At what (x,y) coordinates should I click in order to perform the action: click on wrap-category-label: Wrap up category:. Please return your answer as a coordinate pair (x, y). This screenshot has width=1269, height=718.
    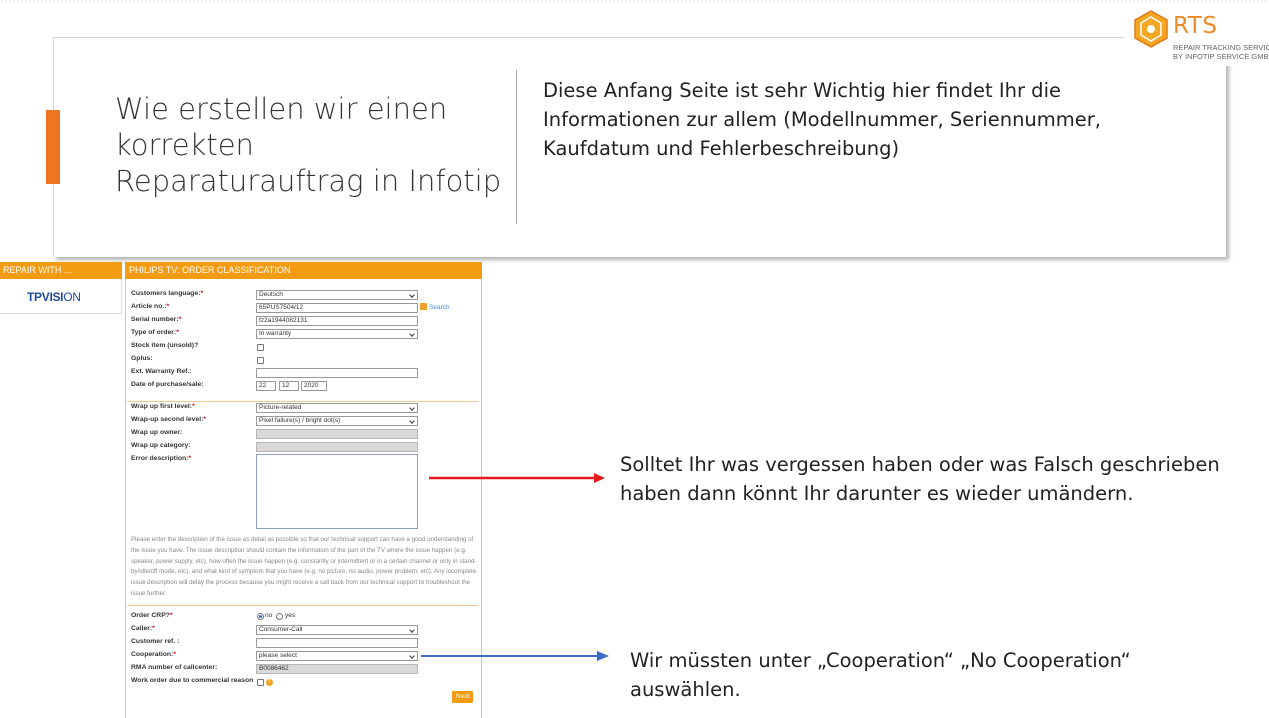
    Looking at the image, I should click on (161, 445).